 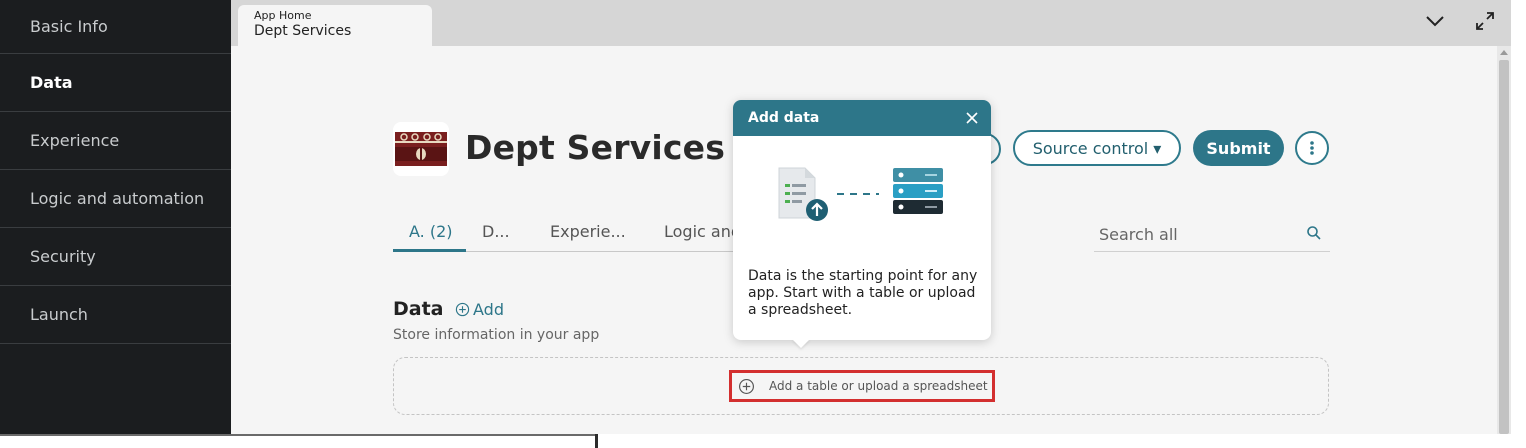 I want to click on app-logo, so click(x=421, y=149).